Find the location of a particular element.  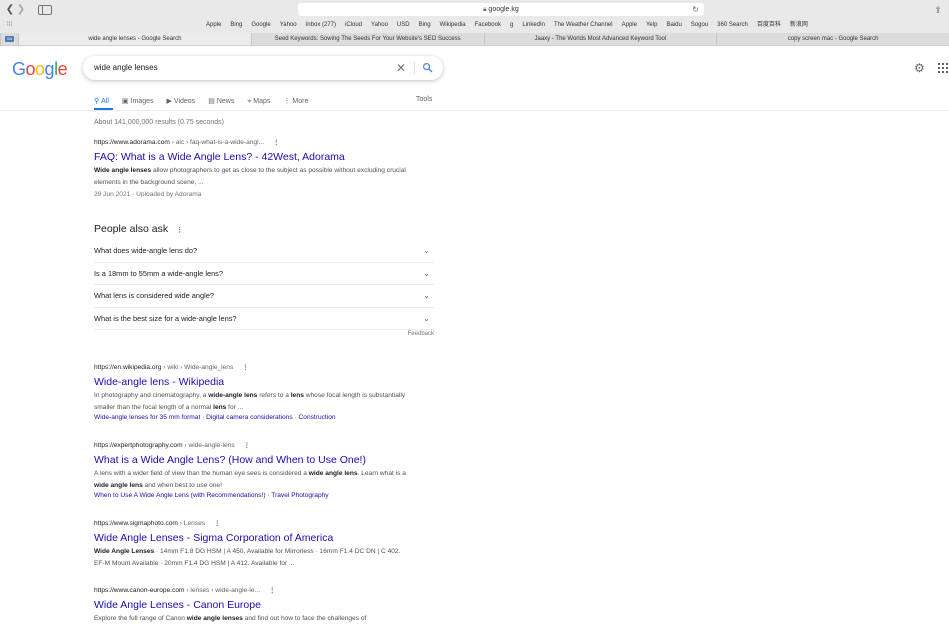

result-cite: https://www.sigmaphoto.com › Lenses ⋮ is located at coordinates (259, 523).